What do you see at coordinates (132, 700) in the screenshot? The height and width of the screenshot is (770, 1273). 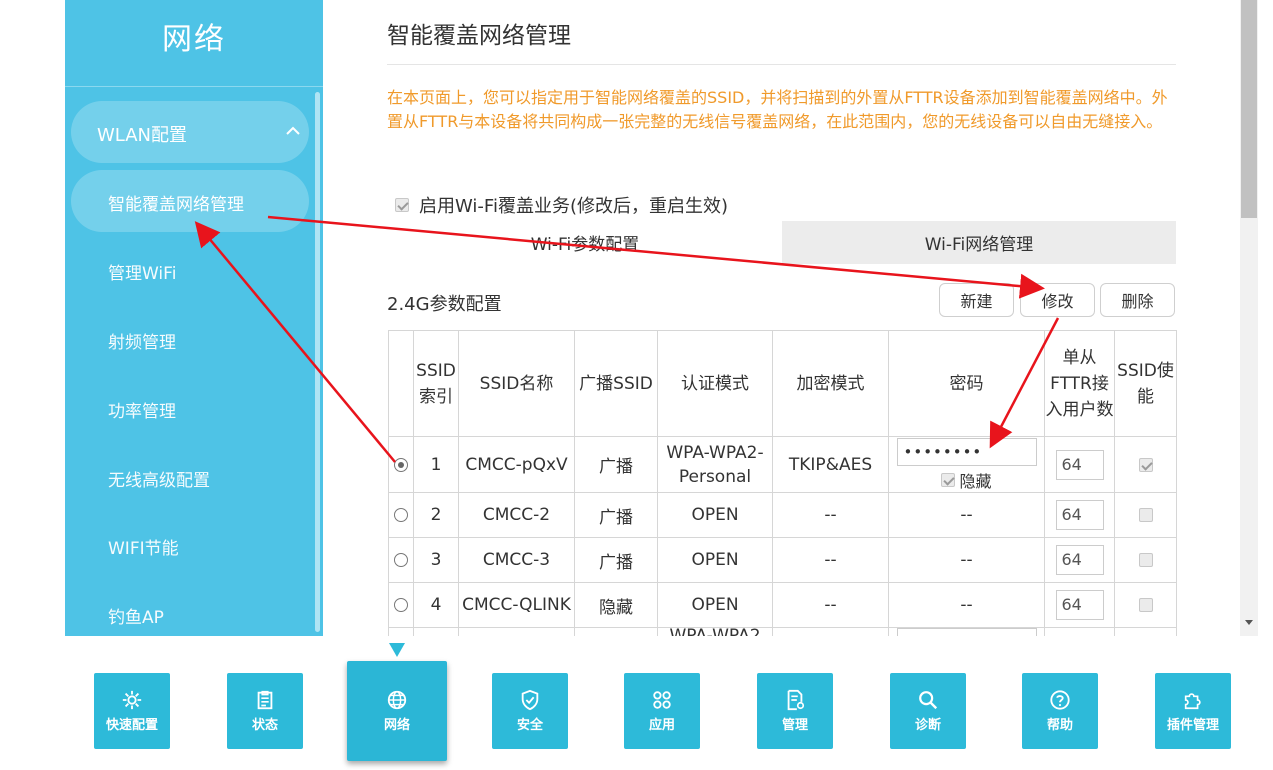 I see `gear-icon` at bounding box center [132, 700].